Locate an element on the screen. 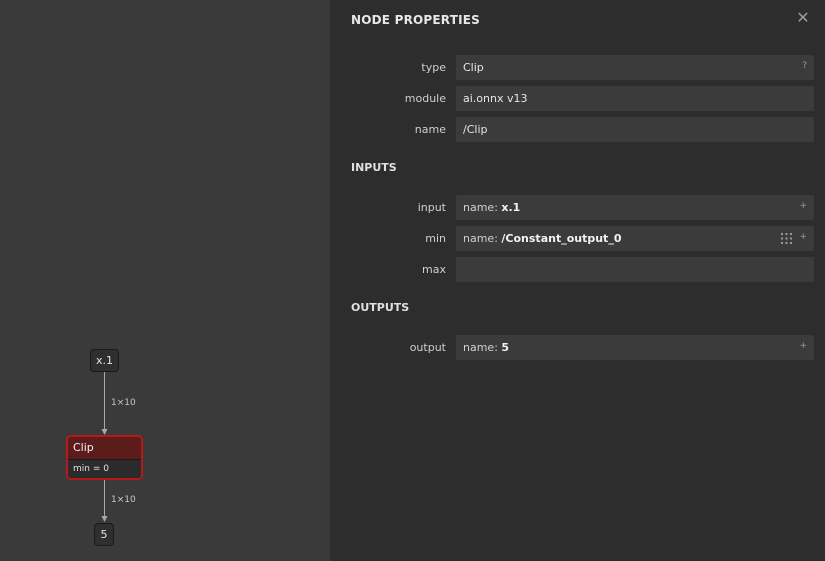 The height and width of the screenshot is (561, 825). graph-op-node-clip: Clip min = 0 is located at coordinates (104, 457).